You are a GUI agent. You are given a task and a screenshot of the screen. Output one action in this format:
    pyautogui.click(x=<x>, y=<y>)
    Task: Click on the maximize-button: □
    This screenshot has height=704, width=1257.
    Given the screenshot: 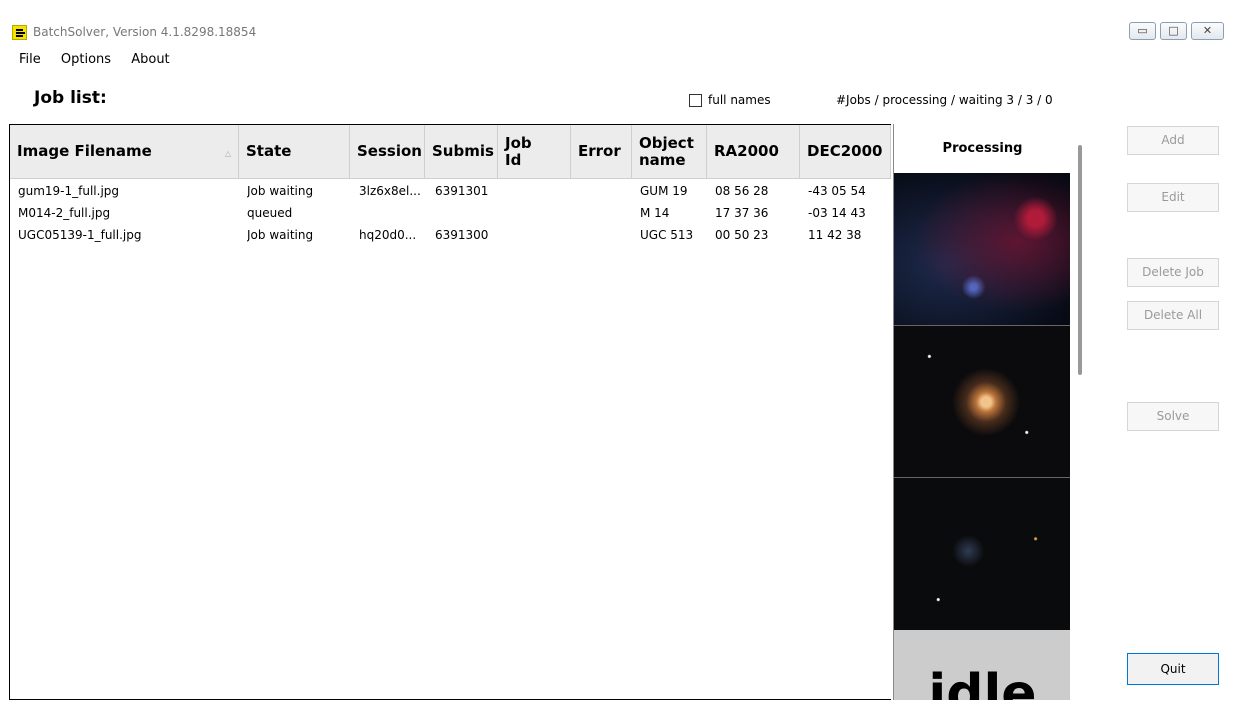 What is the action you would take?
    pyautogui.click(x=1173, y=31)
    